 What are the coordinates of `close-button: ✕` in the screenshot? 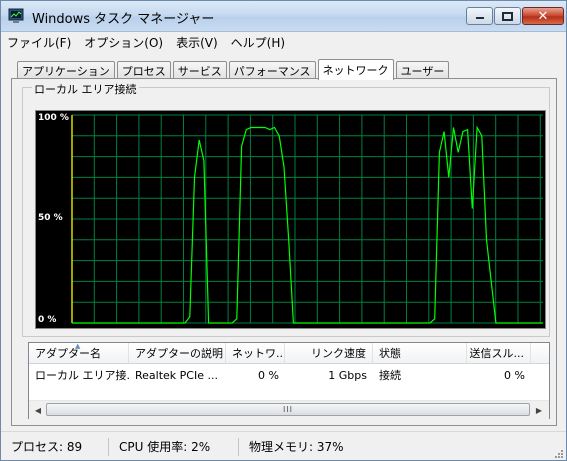 It's located at (543, 16).